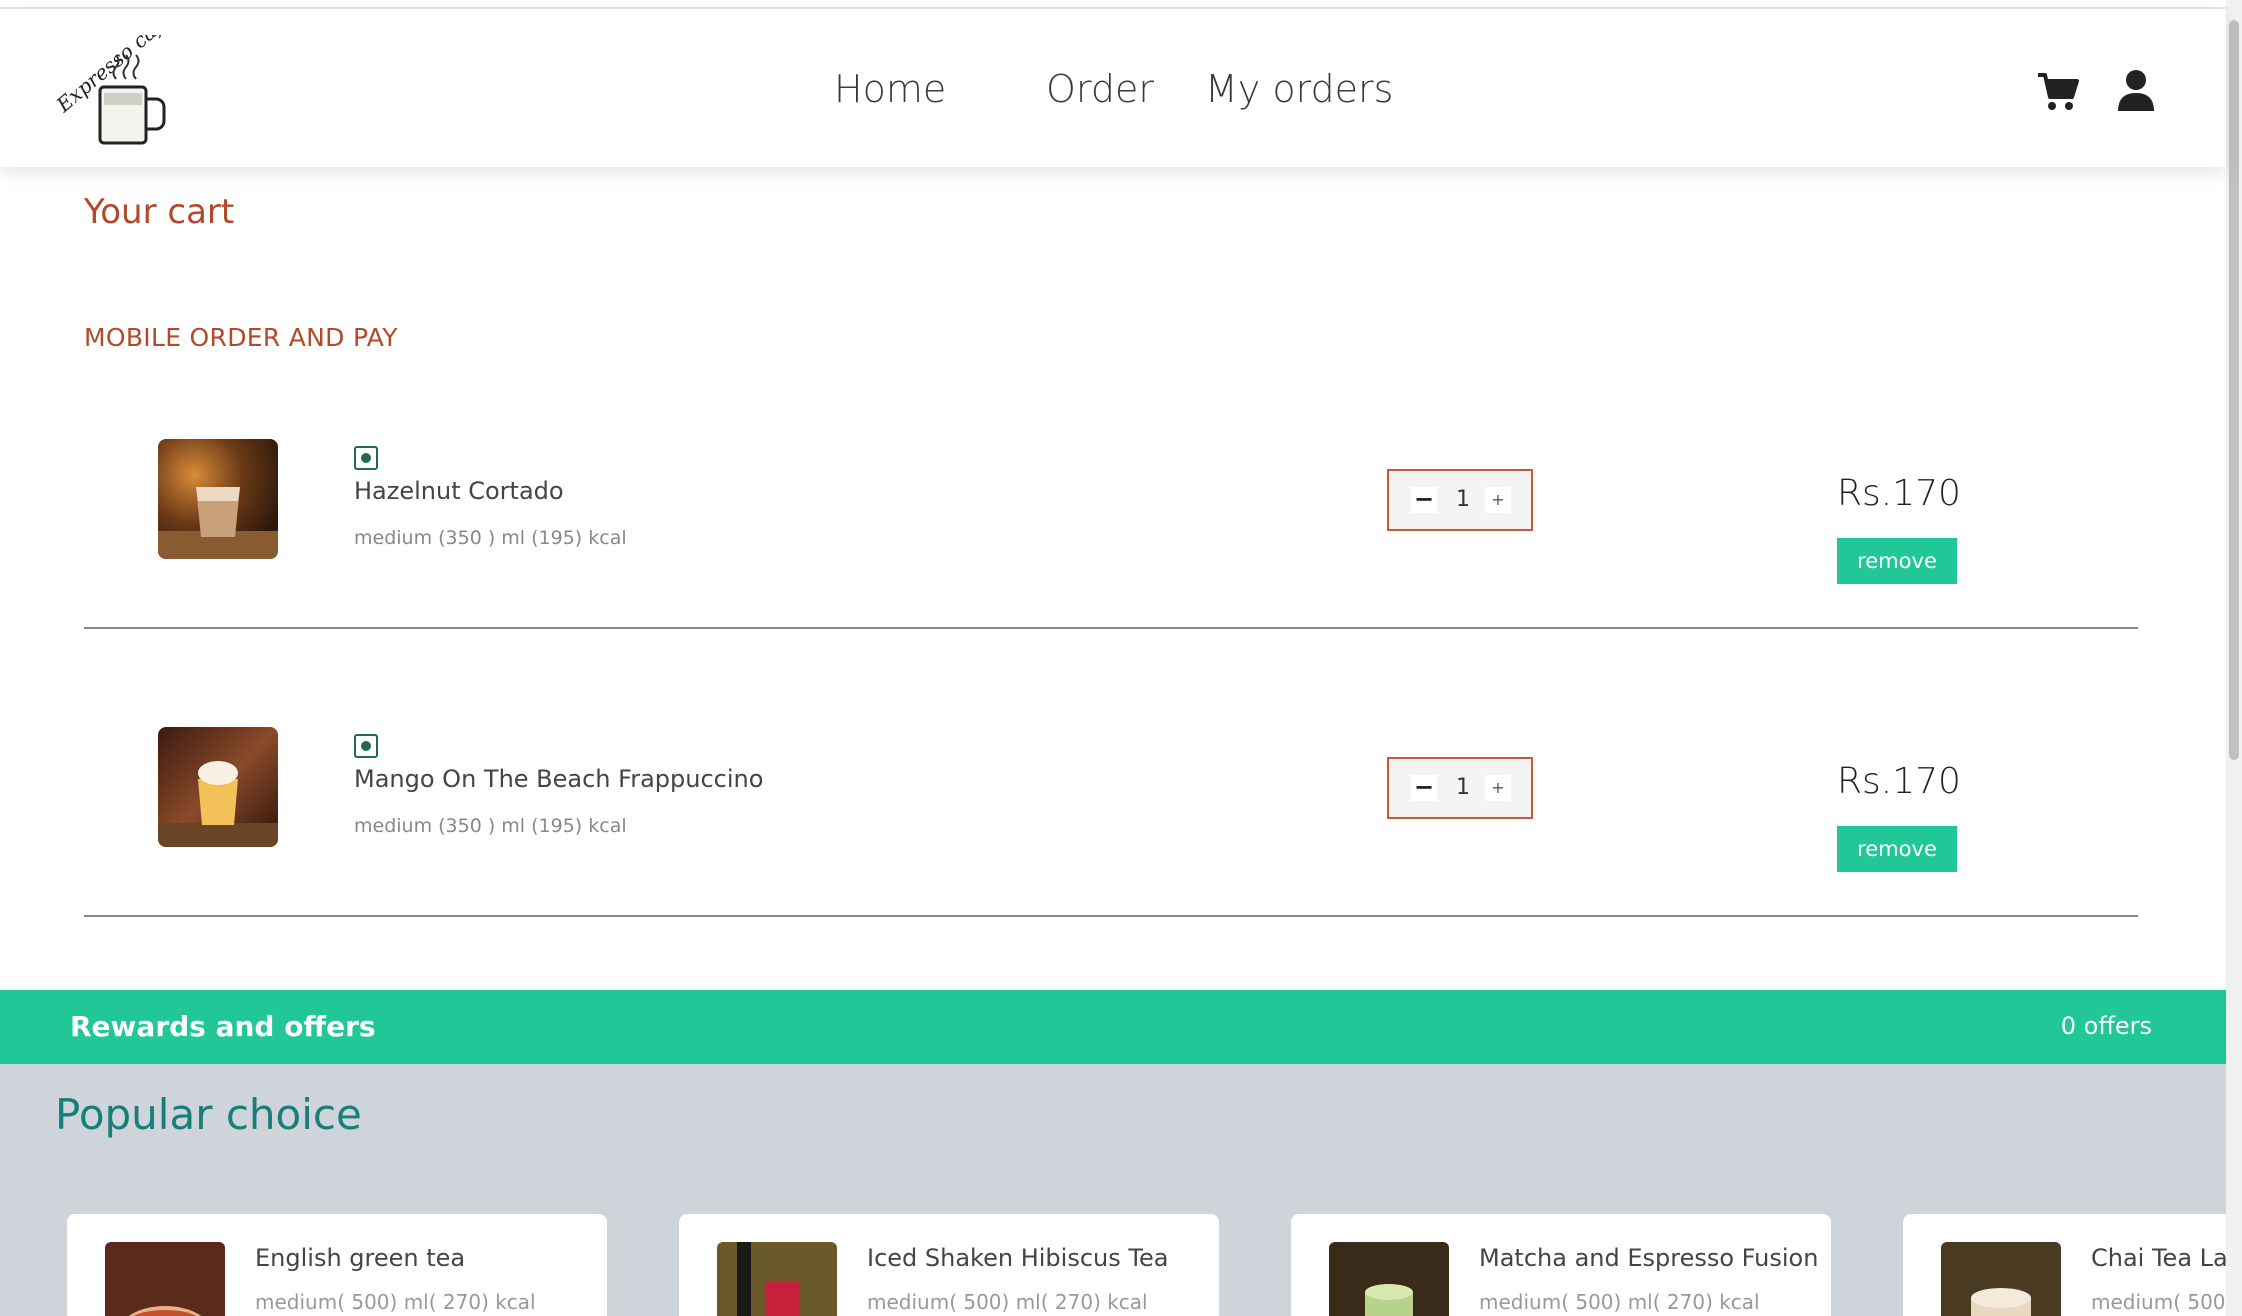  What do you see at coordinates (2158, 1258) in the screenshot?
I see `popular-item-name: Chai Tea La` at bounding box center [2158, 1258].